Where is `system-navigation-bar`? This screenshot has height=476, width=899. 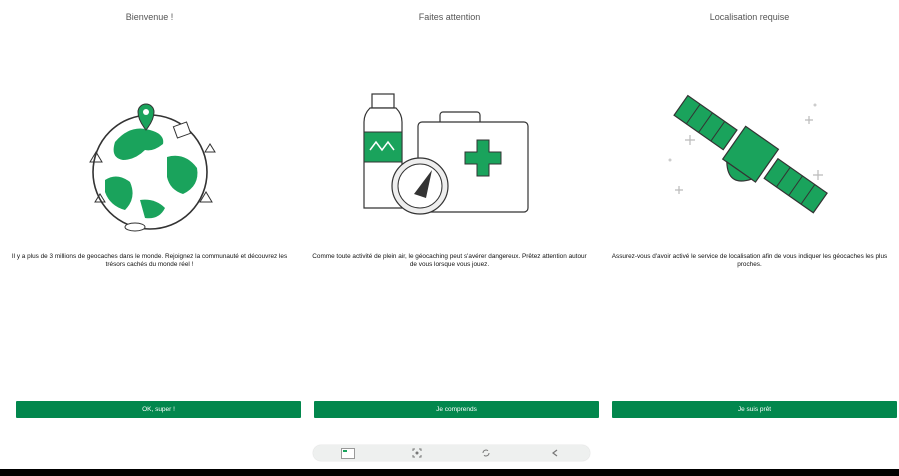 system-navigation-bar is located at coordinates (449, 472).